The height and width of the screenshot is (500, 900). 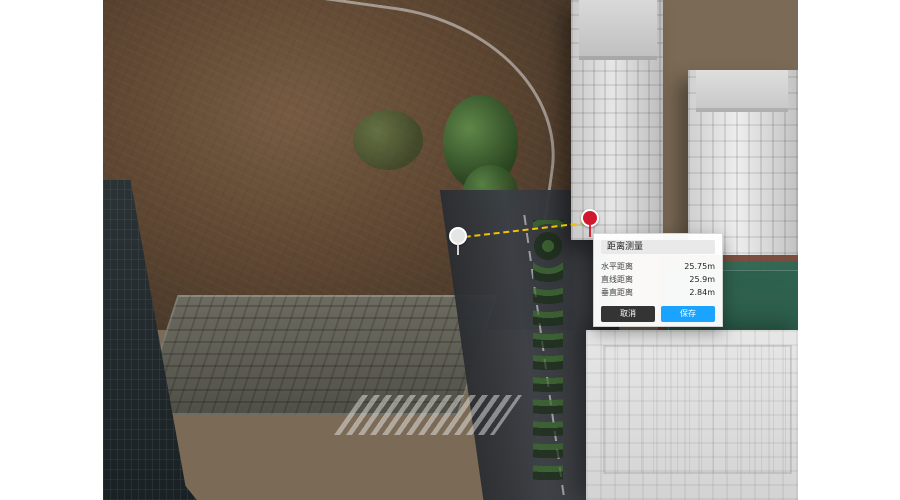 I want to click on measurement-row: 直线距离 25.9m, so click(x=658, y=279).